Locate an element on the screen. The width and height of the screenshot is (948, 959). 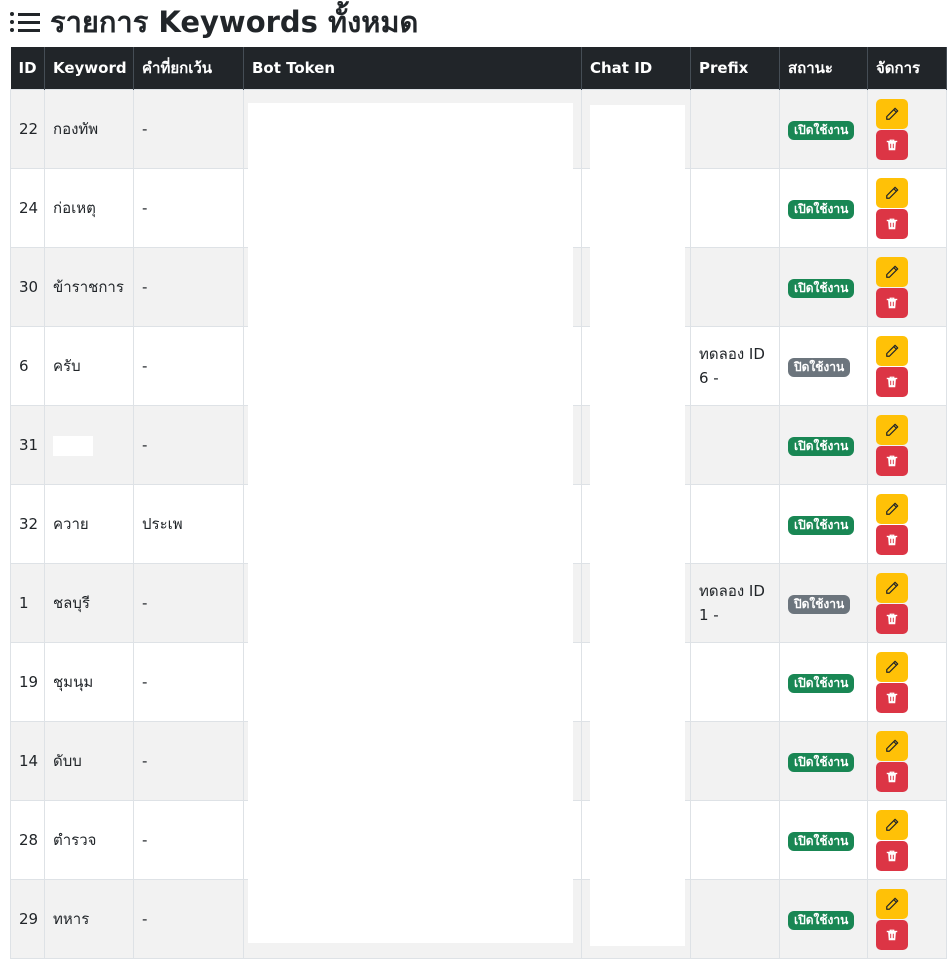
cell-id: 28 is located at coordinates (27, 840).